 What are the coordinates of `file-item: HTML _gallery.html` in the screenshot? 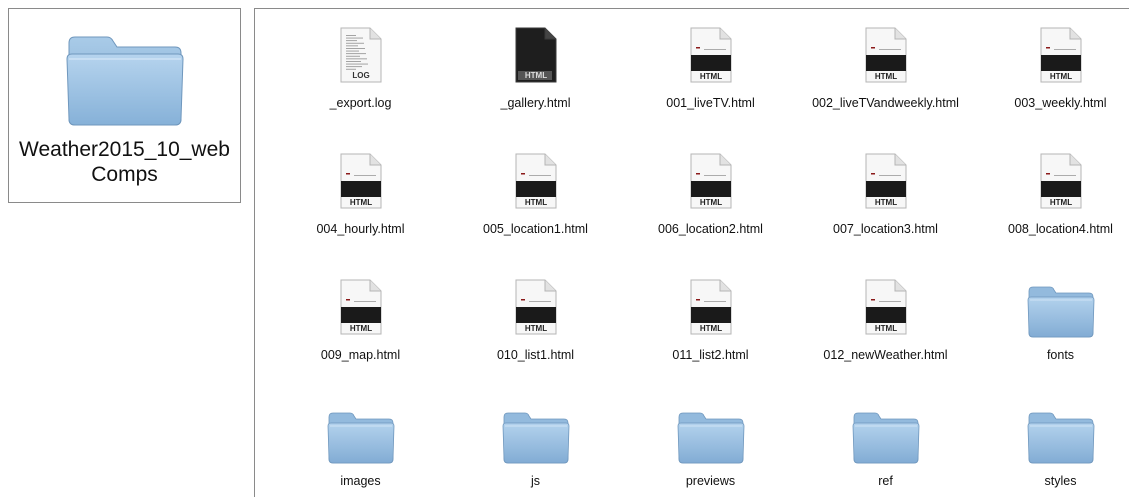 It's located at (535, 78).